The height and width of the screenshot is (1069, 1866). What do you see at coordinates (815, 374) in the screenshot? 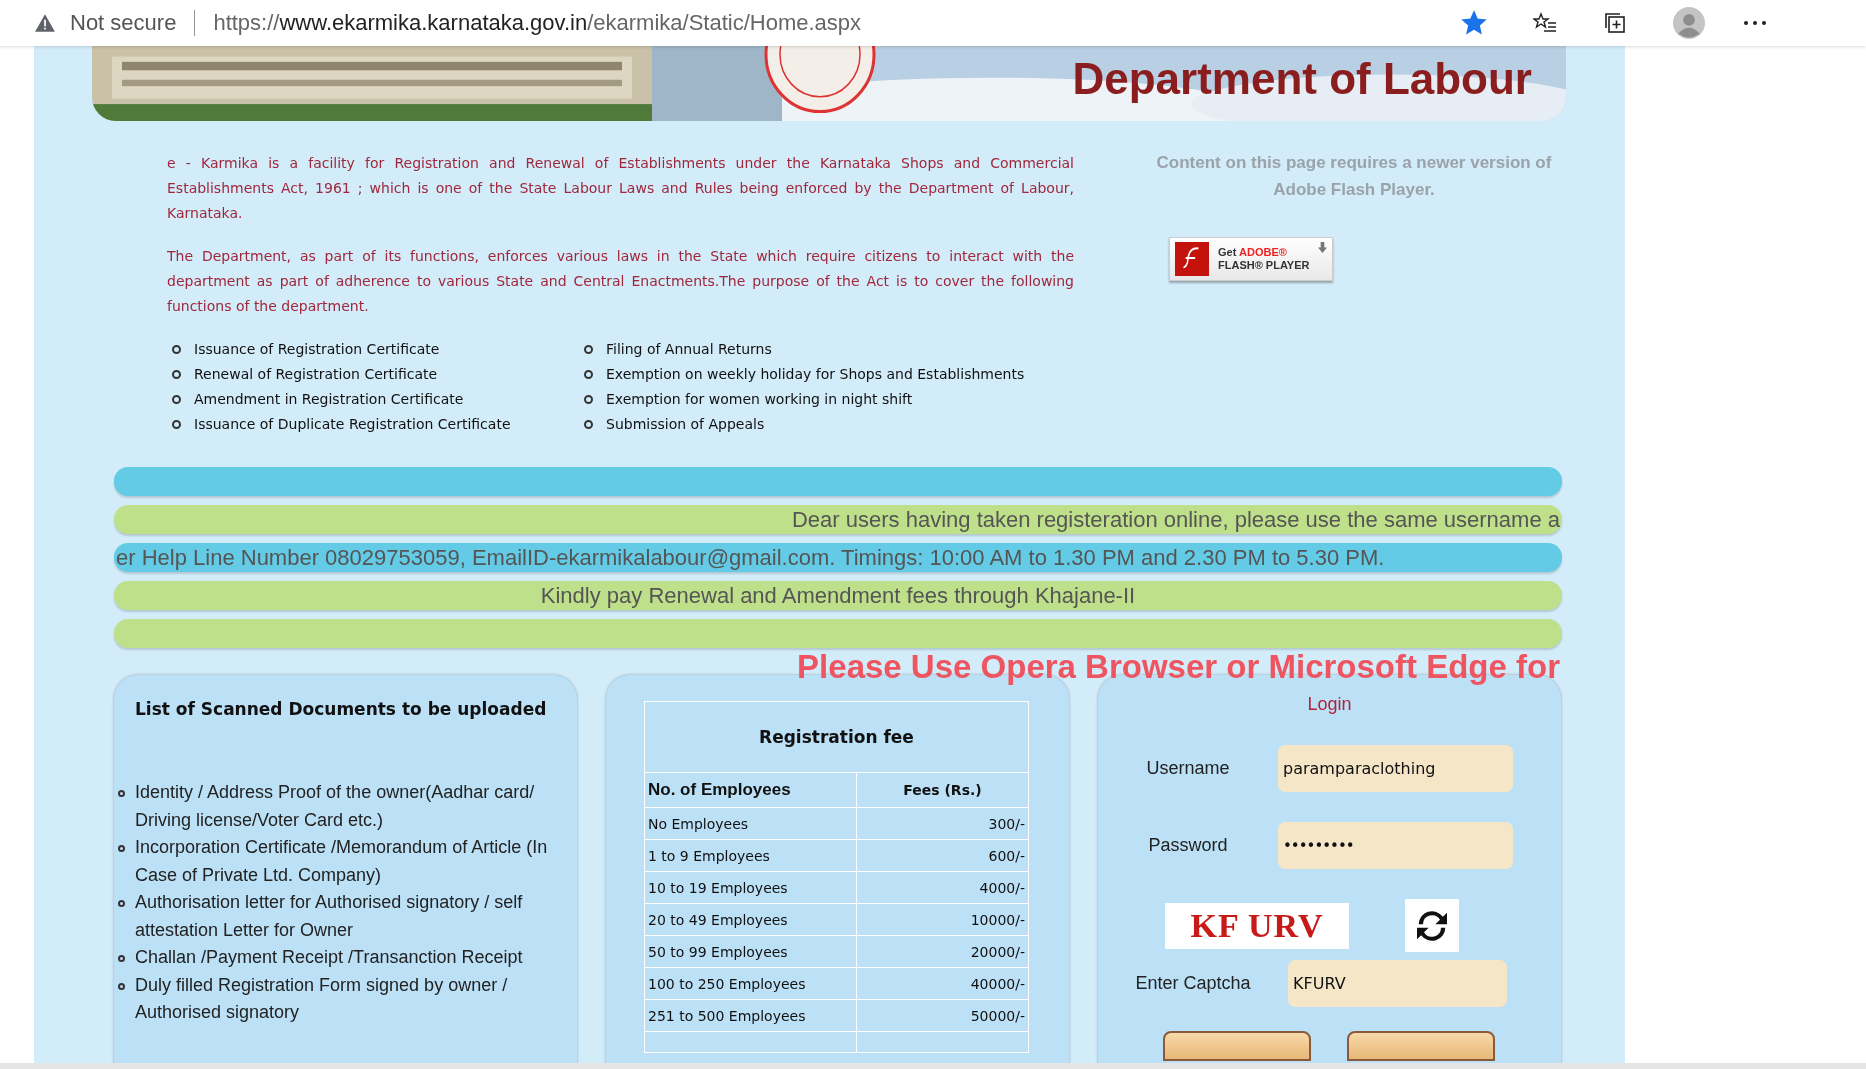
I see `function-item: Exemption on weekly holiday for Shops and Establishments` at bounding box center [815, 374].